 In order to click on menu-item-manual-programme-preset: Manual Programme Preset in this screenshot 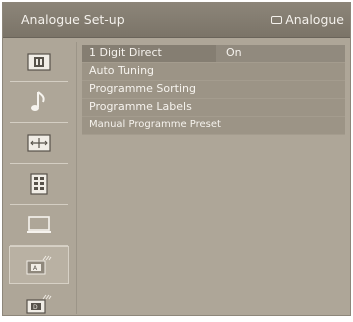, I will do `click(213, 126)`.